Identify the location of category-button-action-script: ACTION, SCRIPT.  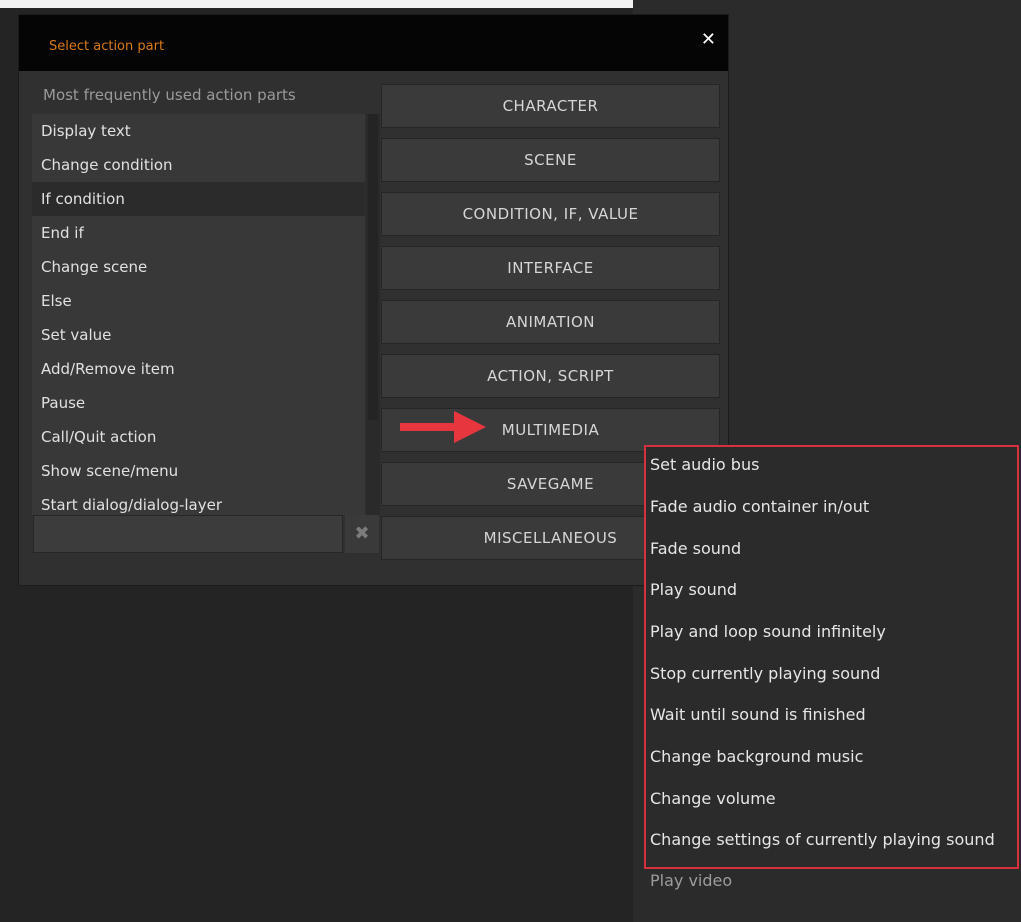
(550, 376).